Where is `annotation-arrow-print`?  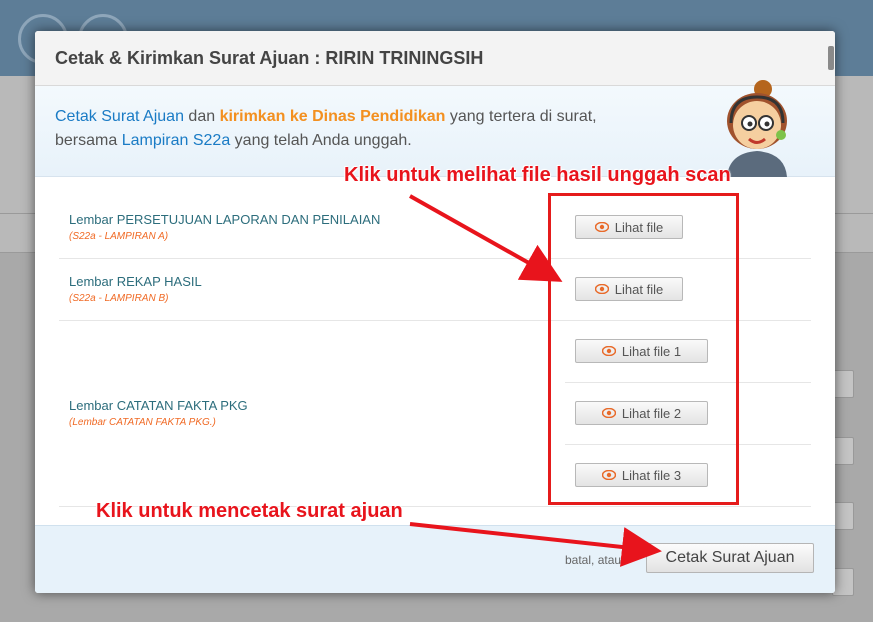 annotation-arrow-print is located at coordinates (535, 544).